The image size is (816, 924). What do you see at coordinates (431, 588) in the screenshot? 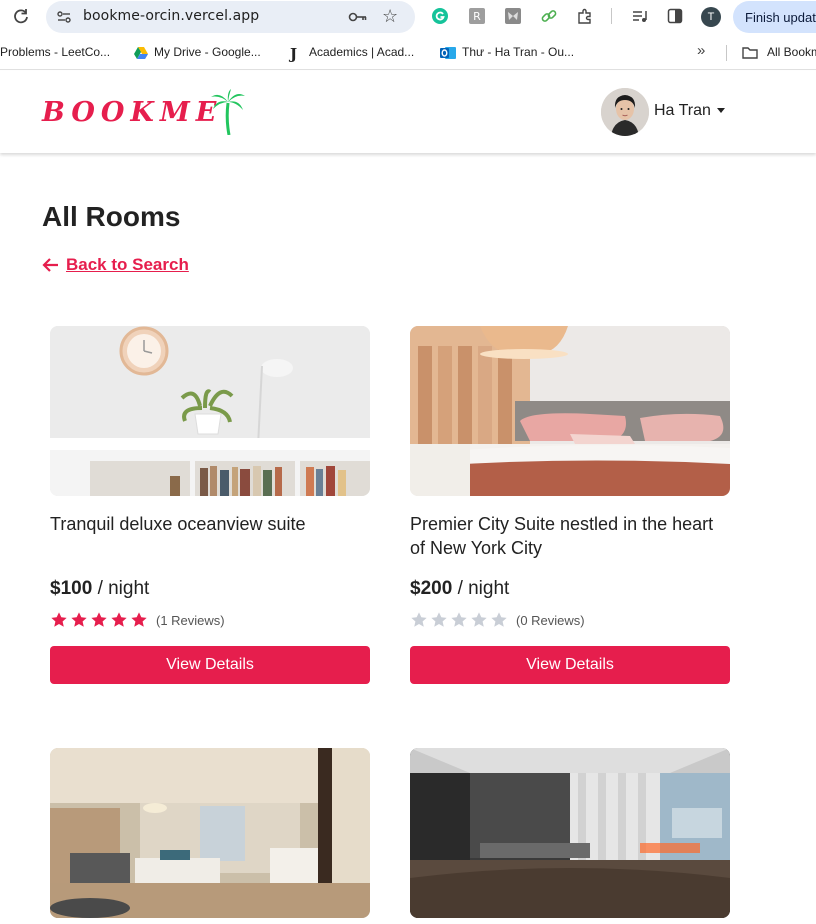
I see `price-amount: $200` at bounding box center [431, 588].